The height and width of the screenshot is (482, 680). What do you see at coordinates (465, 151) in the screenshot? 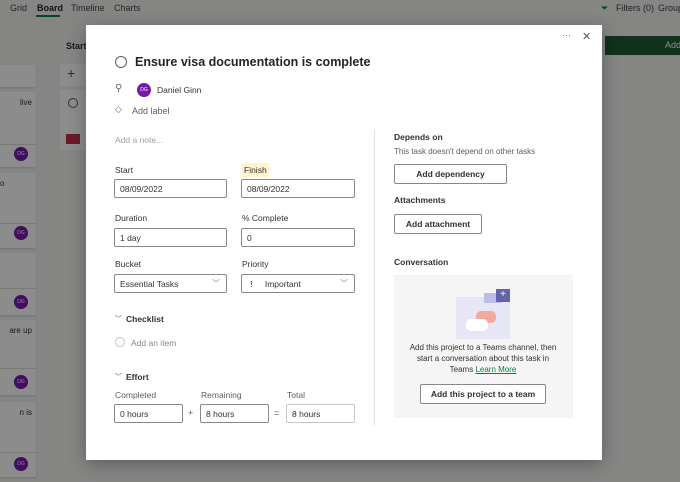
I see `depends-on-text: This task doesn't depend on other tasks` at bounding box center [465, 151].